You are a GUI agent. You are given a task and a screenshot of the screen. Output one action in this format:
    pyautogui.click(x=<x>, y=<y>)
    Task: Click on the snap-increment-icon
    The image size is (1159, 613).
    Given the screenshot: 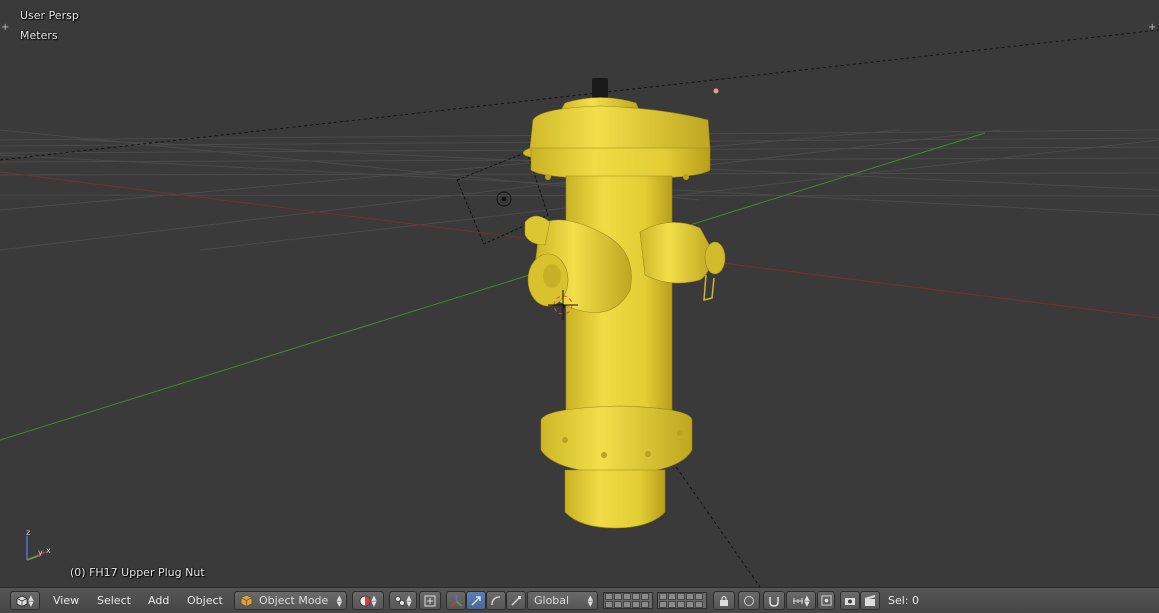 What is the action you would take?
    pyautogui.click(x=798, y=600)
    